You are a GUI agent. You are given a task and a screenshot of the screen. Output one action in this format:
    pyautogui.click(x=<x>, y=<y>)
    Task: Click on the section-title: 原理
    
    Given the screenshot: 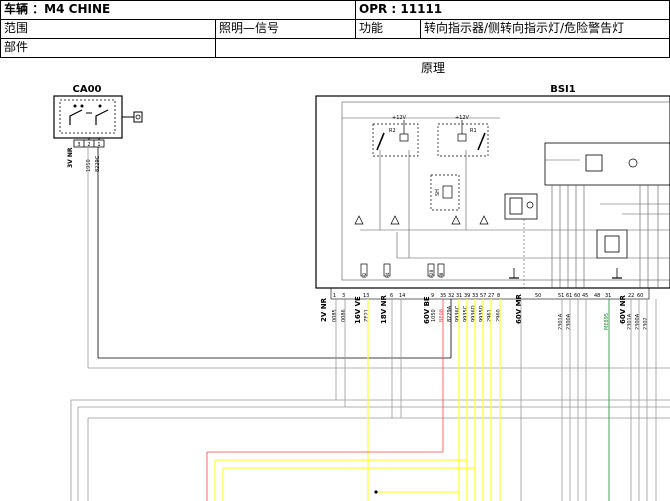 What is the action you would take?
    pyautogui.click(x=433, y=68)
    